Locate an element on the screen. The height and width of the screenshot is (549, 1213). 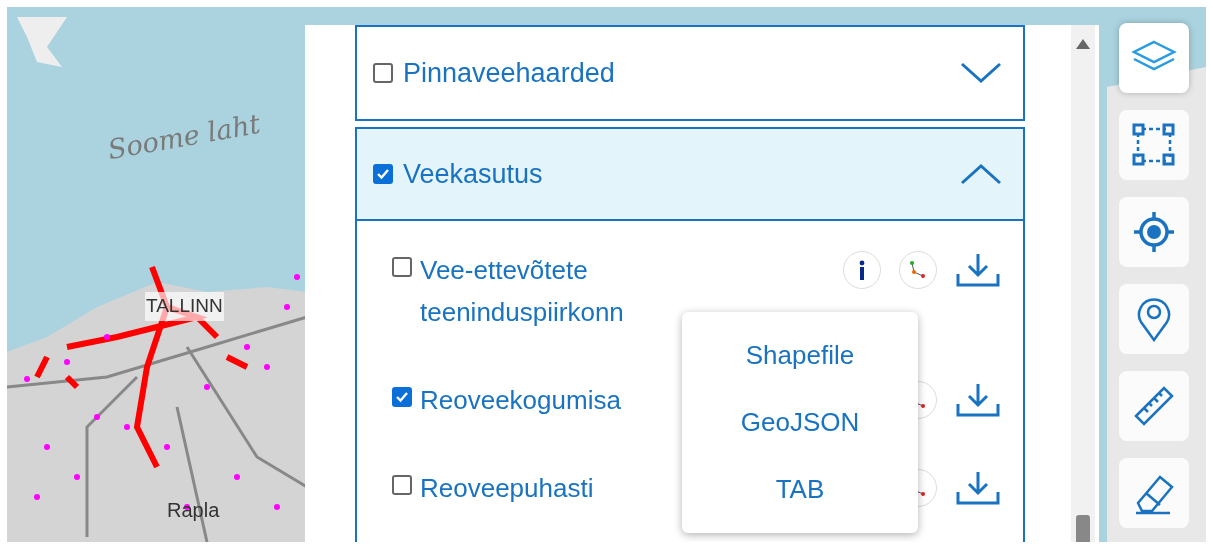
layer-name: Vee-ettevõtete teeninduspiirkonn is located at coordinates (545, 291).